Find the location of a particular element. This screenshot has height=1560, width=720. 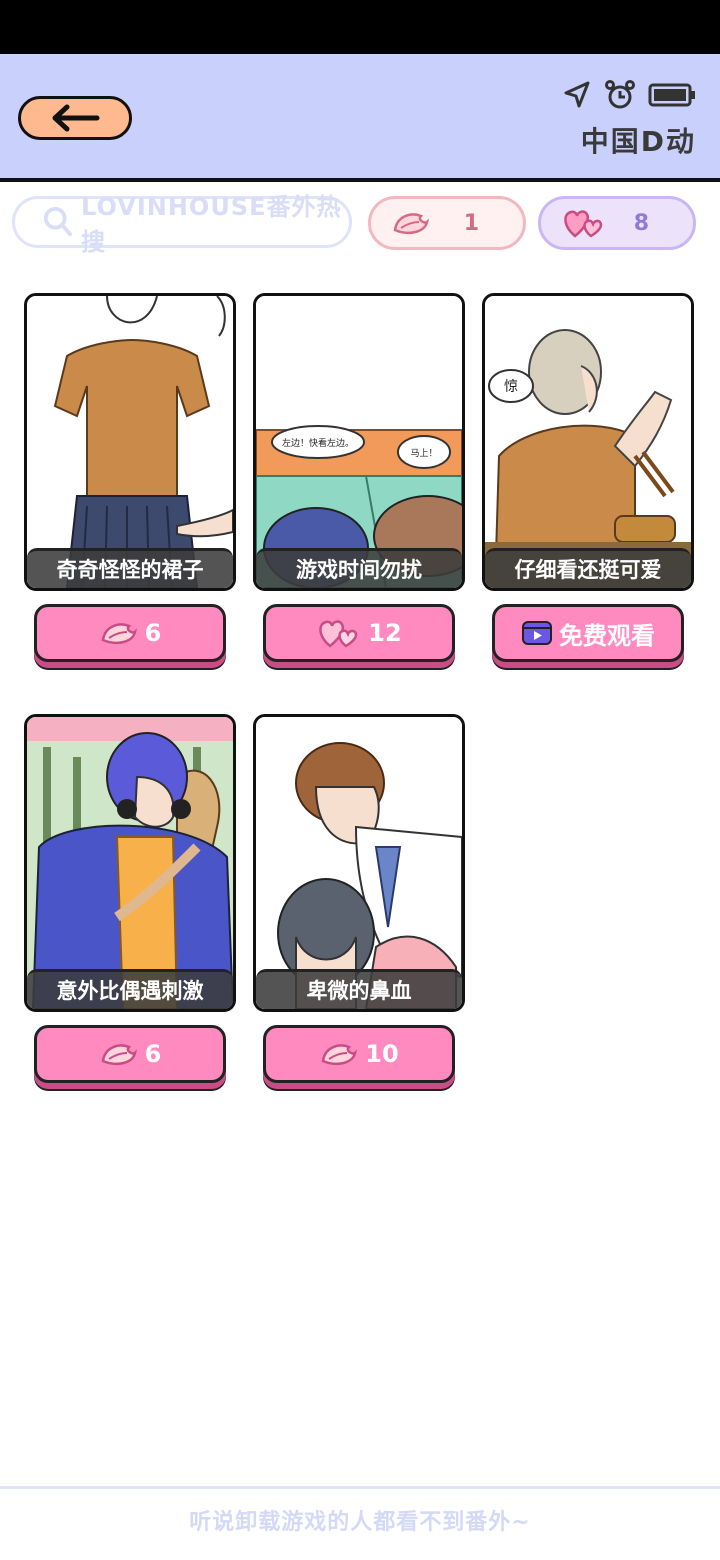

free-watch-button: 免费观看 is located at coordinates (588, 633).